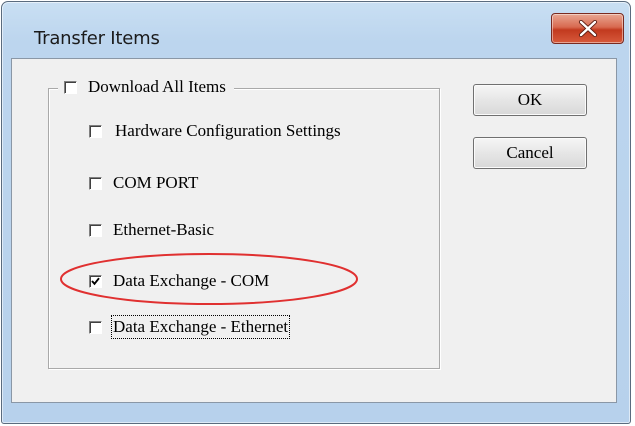  What do you see at coordinates (530, 100) in the screenshot?
I see `ok-button: OK` at bounding box center [530, 100].